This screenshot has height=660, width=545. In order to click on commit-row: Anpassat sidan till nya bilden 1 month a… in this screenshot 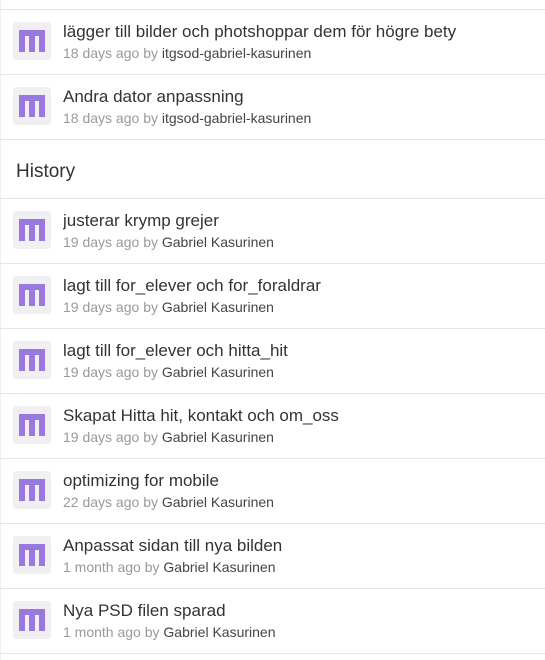, I will do `click(272, 556)`.